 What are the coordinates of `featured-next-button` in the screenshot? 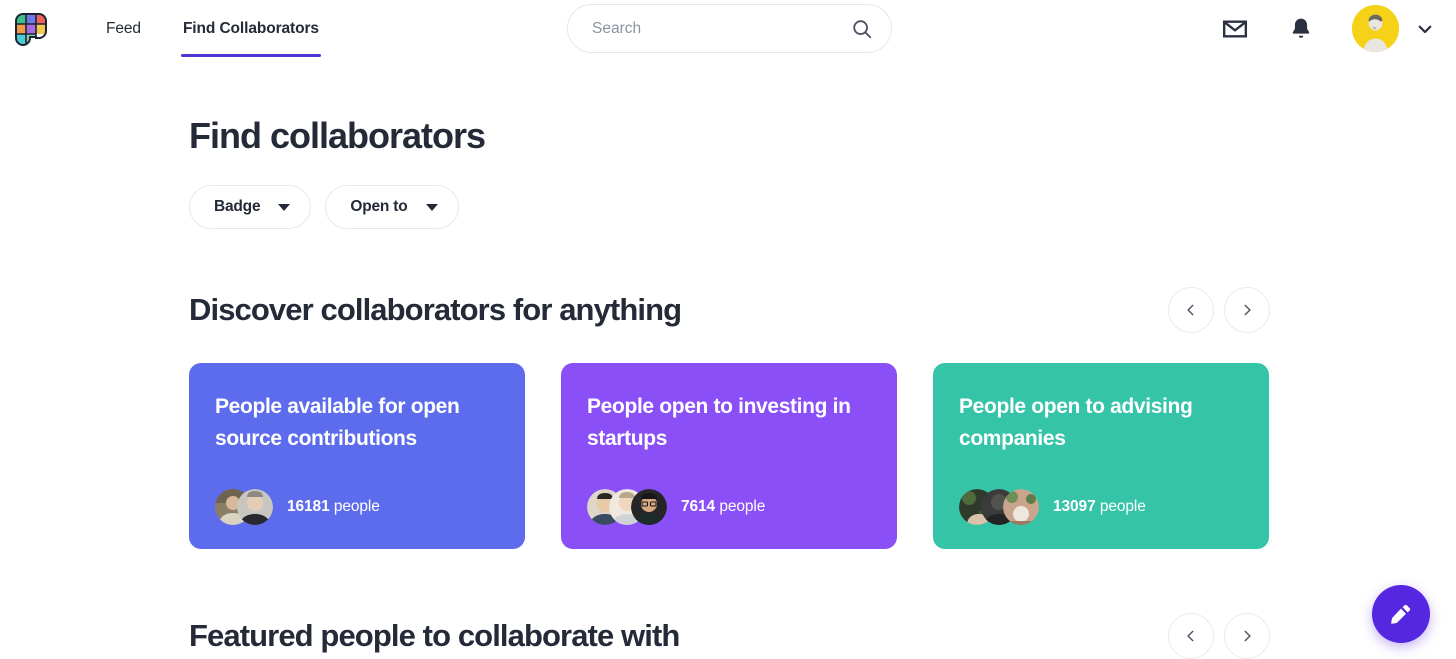 It's located at (1247, 636).